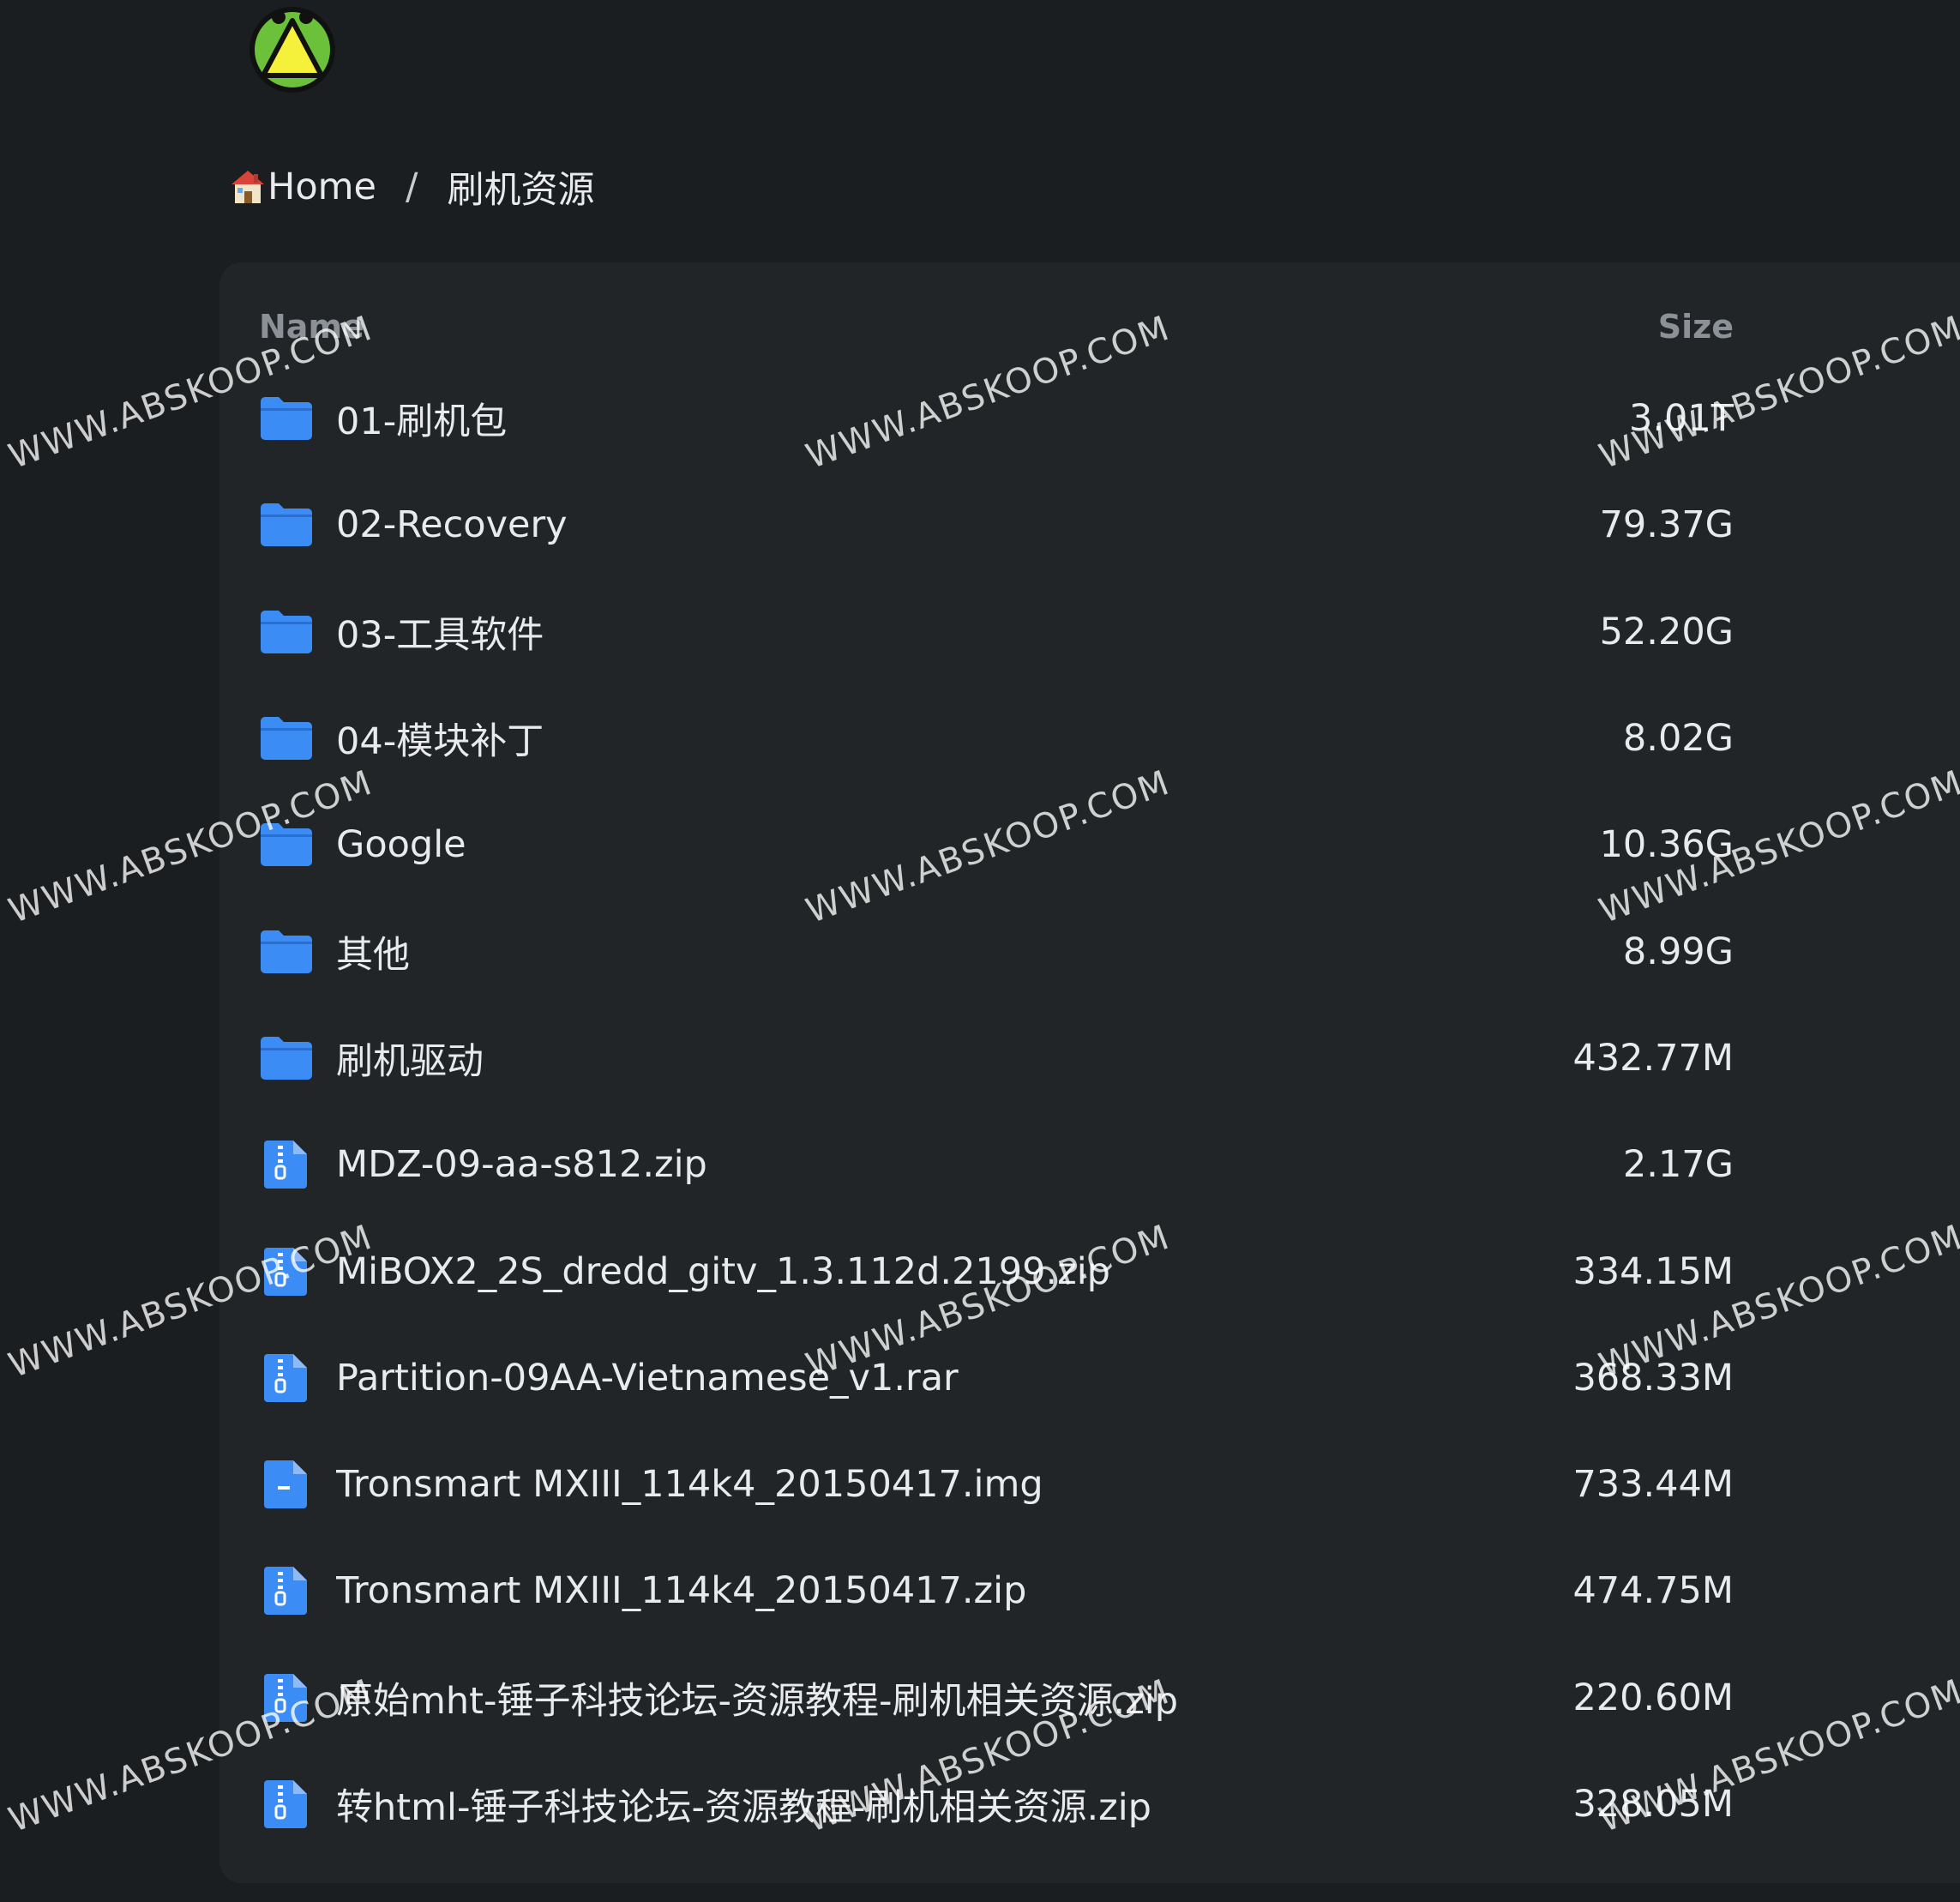 The width and height of the screenshot is (1960, 1902). Describe the element at coordinates (954, 1378) in the screenshot. I see `item-name: Partition-09AA-Vietnamese_v1.rar` at that location.